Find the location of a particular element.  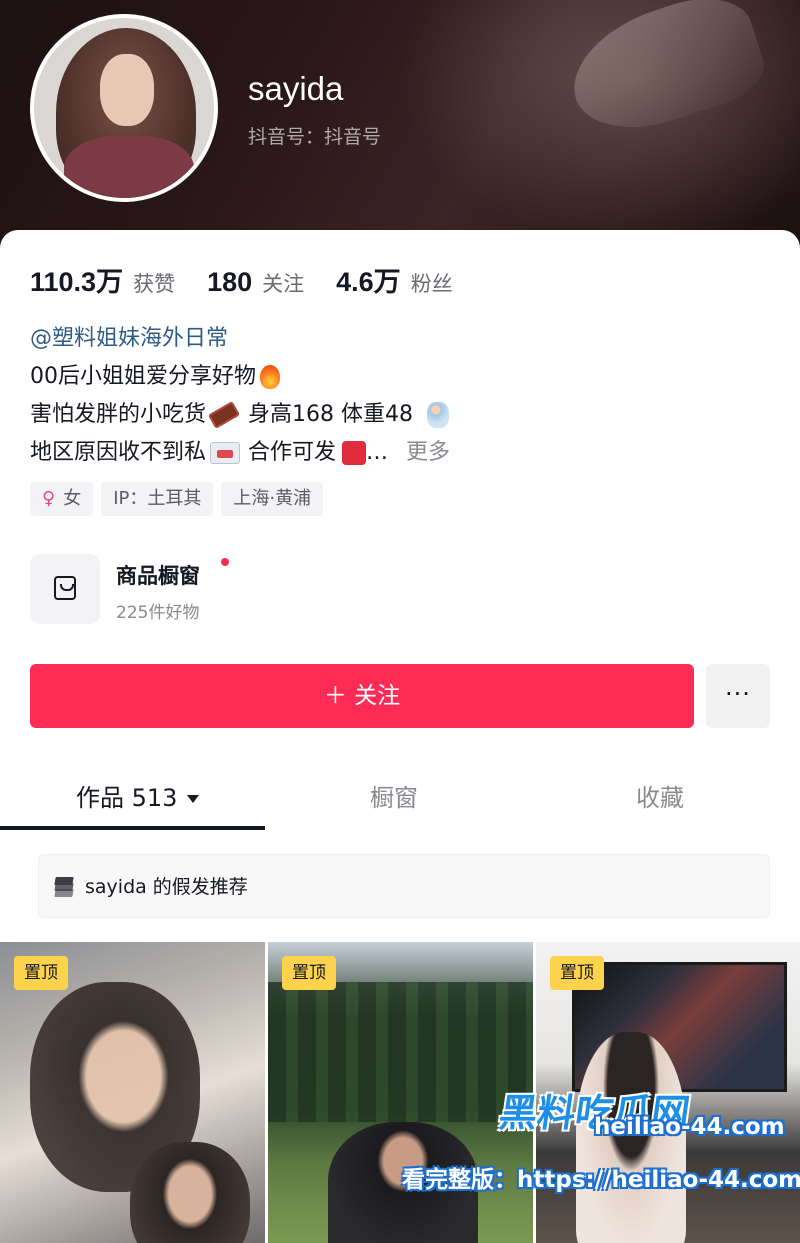

shop-title: 商品橱窗 is located at coordinates (158, 576).